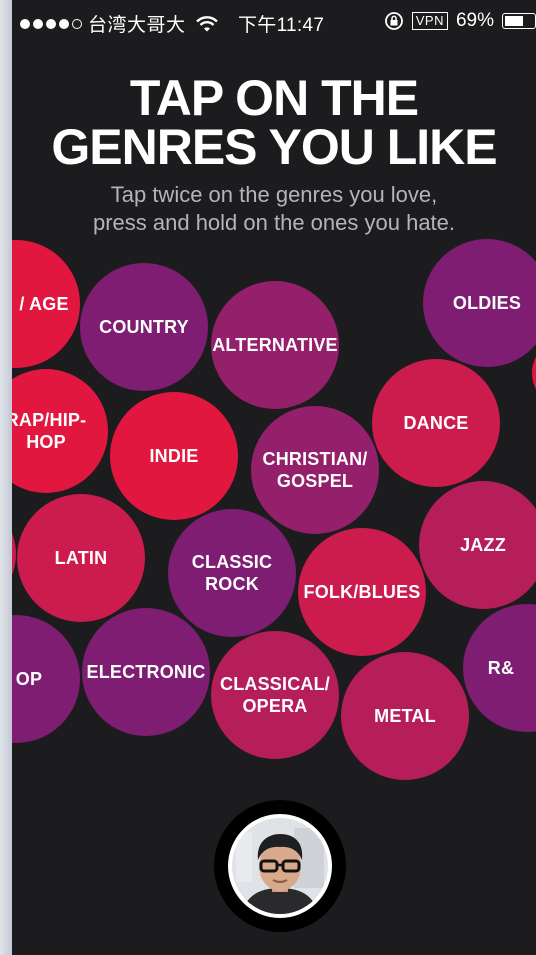 The image size is (536, 955). What do you see at coordinates (46, 304) in the screenshot?
I see `genre-bubble-new-age: / AGE` at bounding box center [46, 304].